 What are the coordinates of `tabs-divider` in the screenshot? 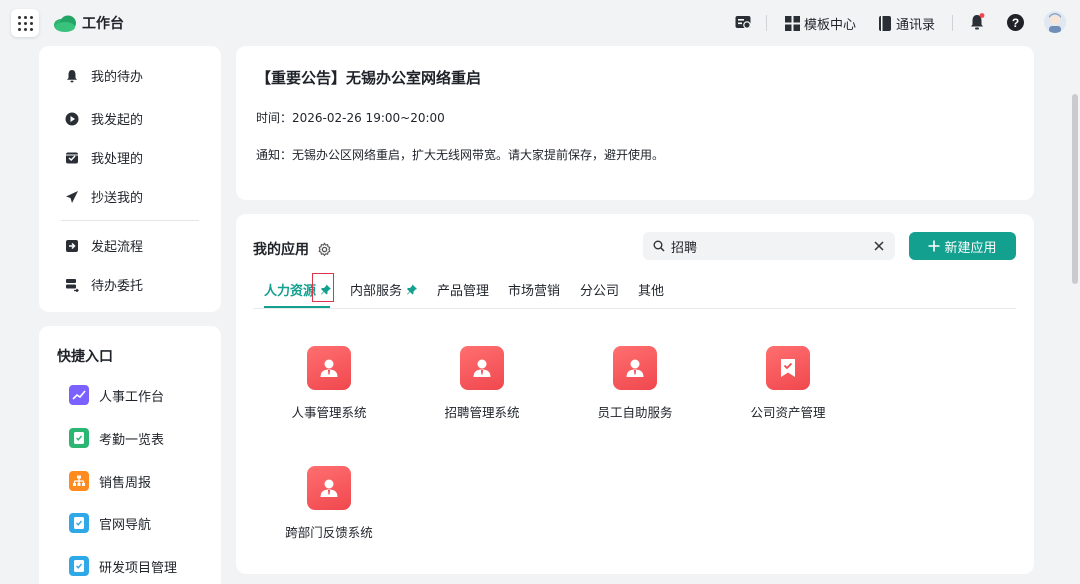 It's located at (634, 308).